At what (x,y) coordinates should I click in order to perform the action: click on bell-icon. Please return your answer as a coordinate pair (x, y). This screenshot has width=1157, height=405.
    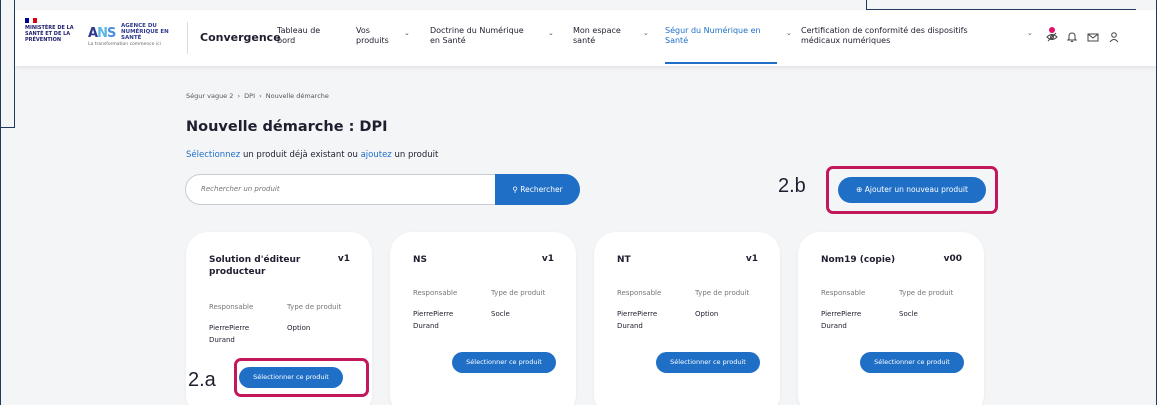
    Looking at the image, I should click on (1072, 38).